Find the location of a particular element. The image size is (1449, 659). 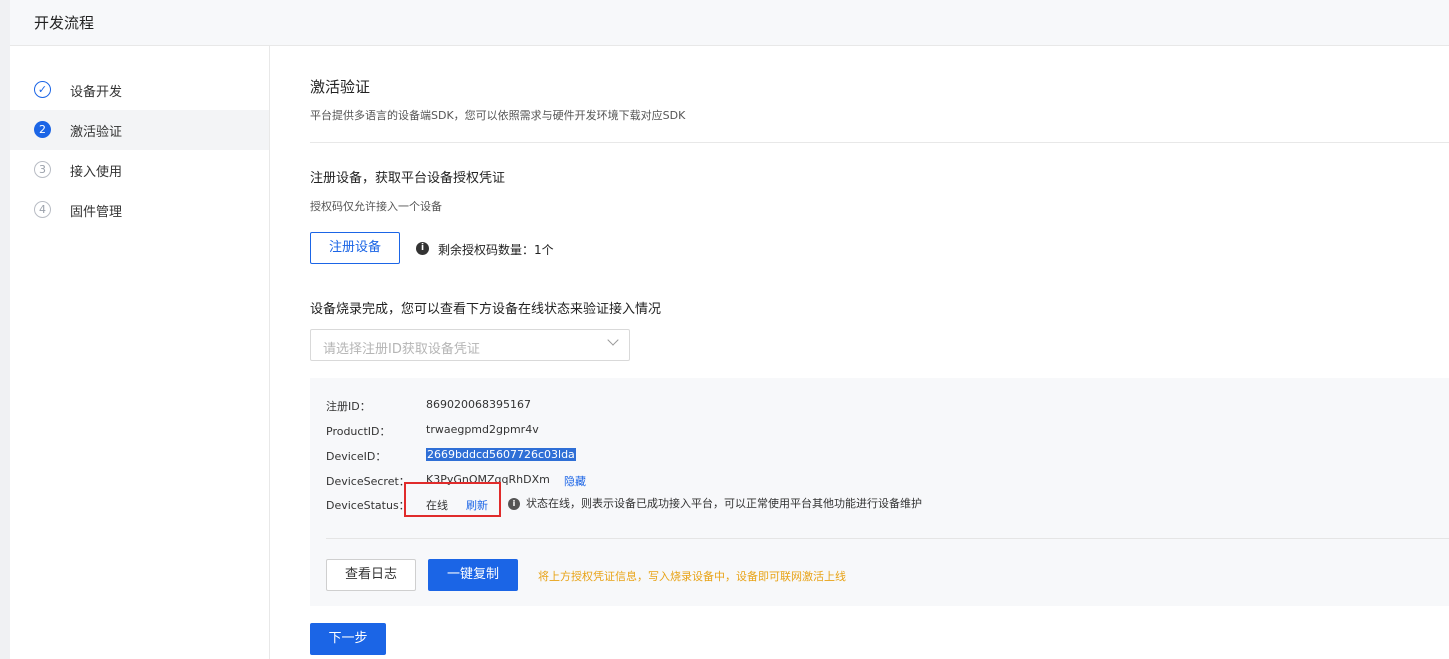

page-title: 开发流程 is located at coordinates (64, 23).